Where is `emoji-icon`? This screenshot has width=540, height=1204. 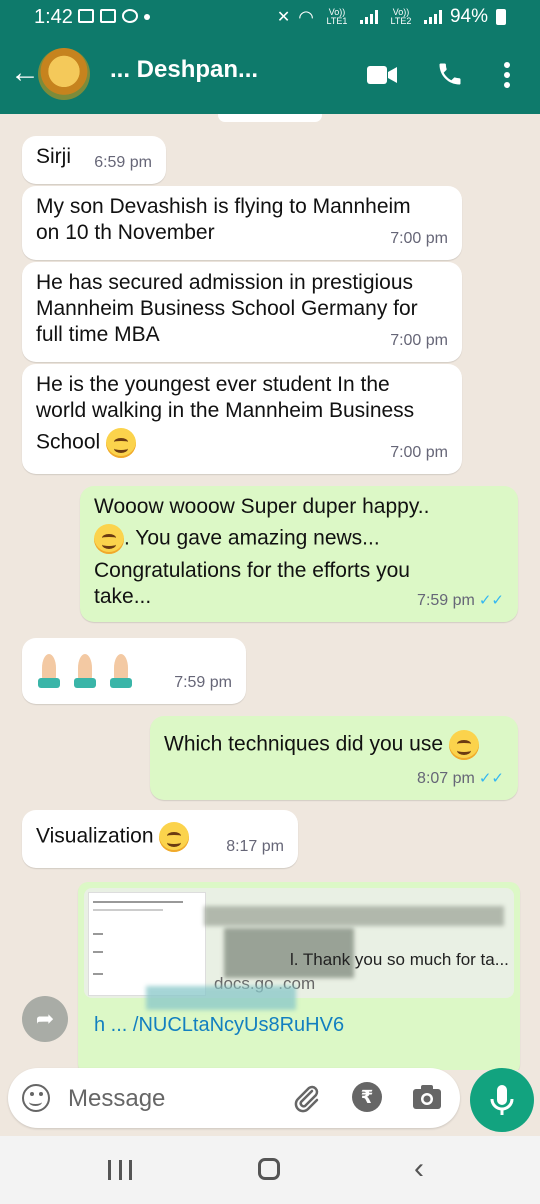 emoji-icon is located at coordinates (36, 1098).